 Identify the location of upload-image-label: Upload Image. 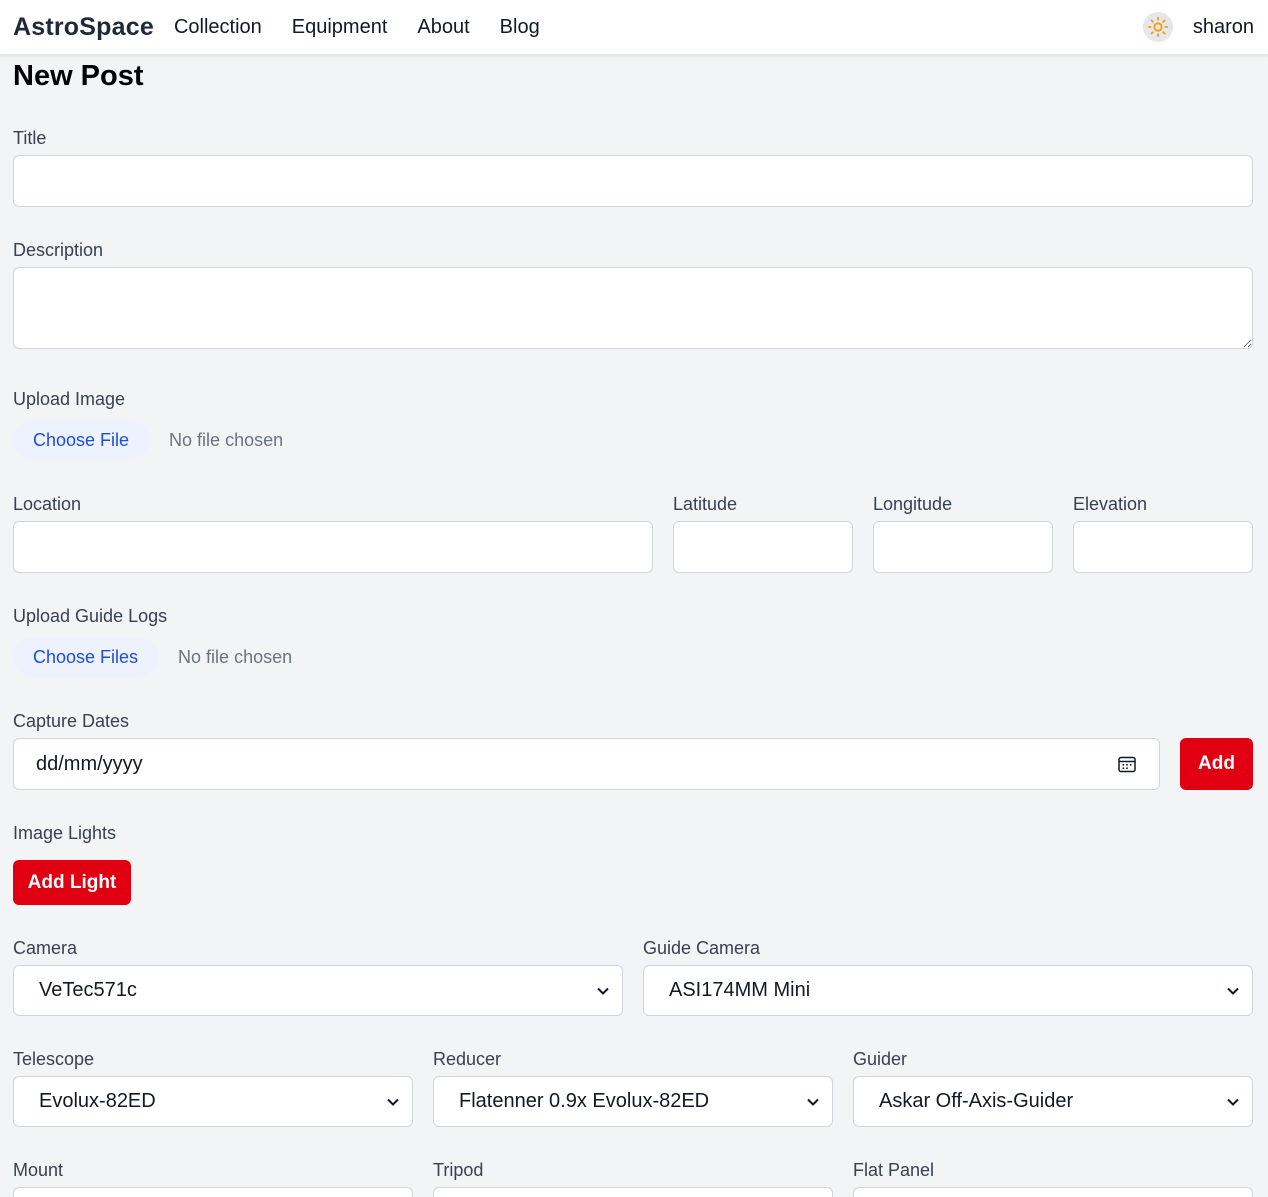
(69, 399).